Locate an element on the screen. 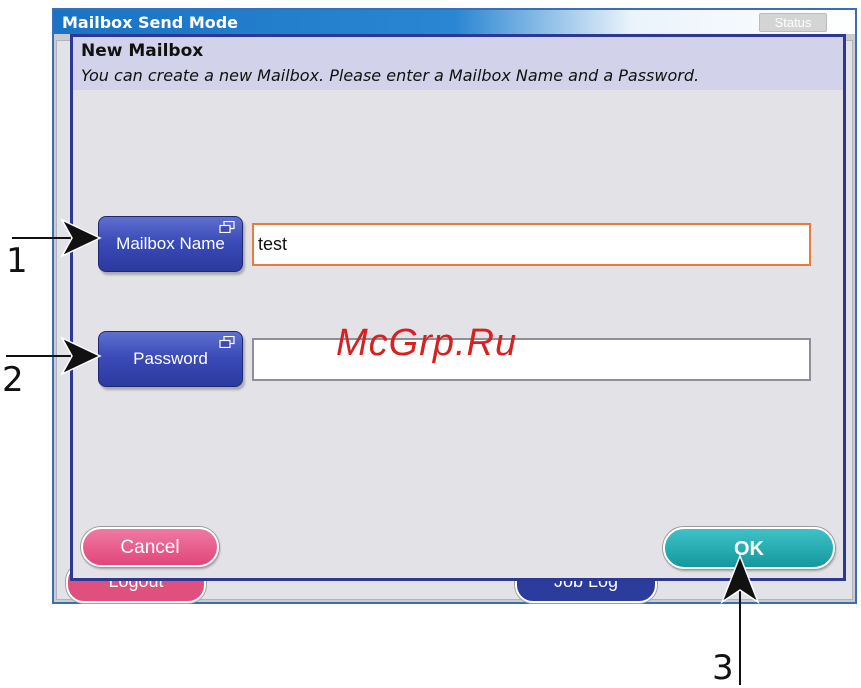 This screenshot has height=688, width=861. password-button-label: Password is located at coordinates (170, 358).